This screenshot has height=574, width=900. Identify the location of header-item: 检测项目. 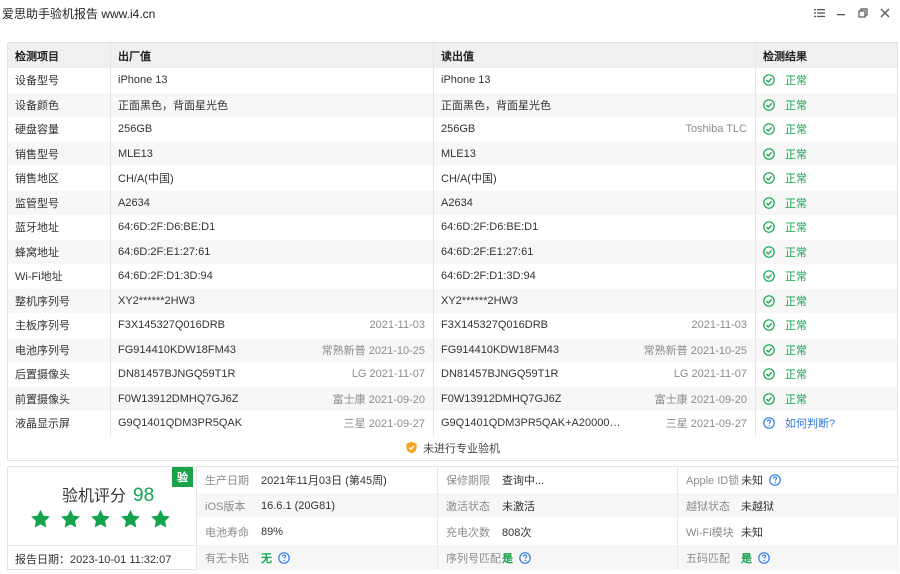
(37, 56).